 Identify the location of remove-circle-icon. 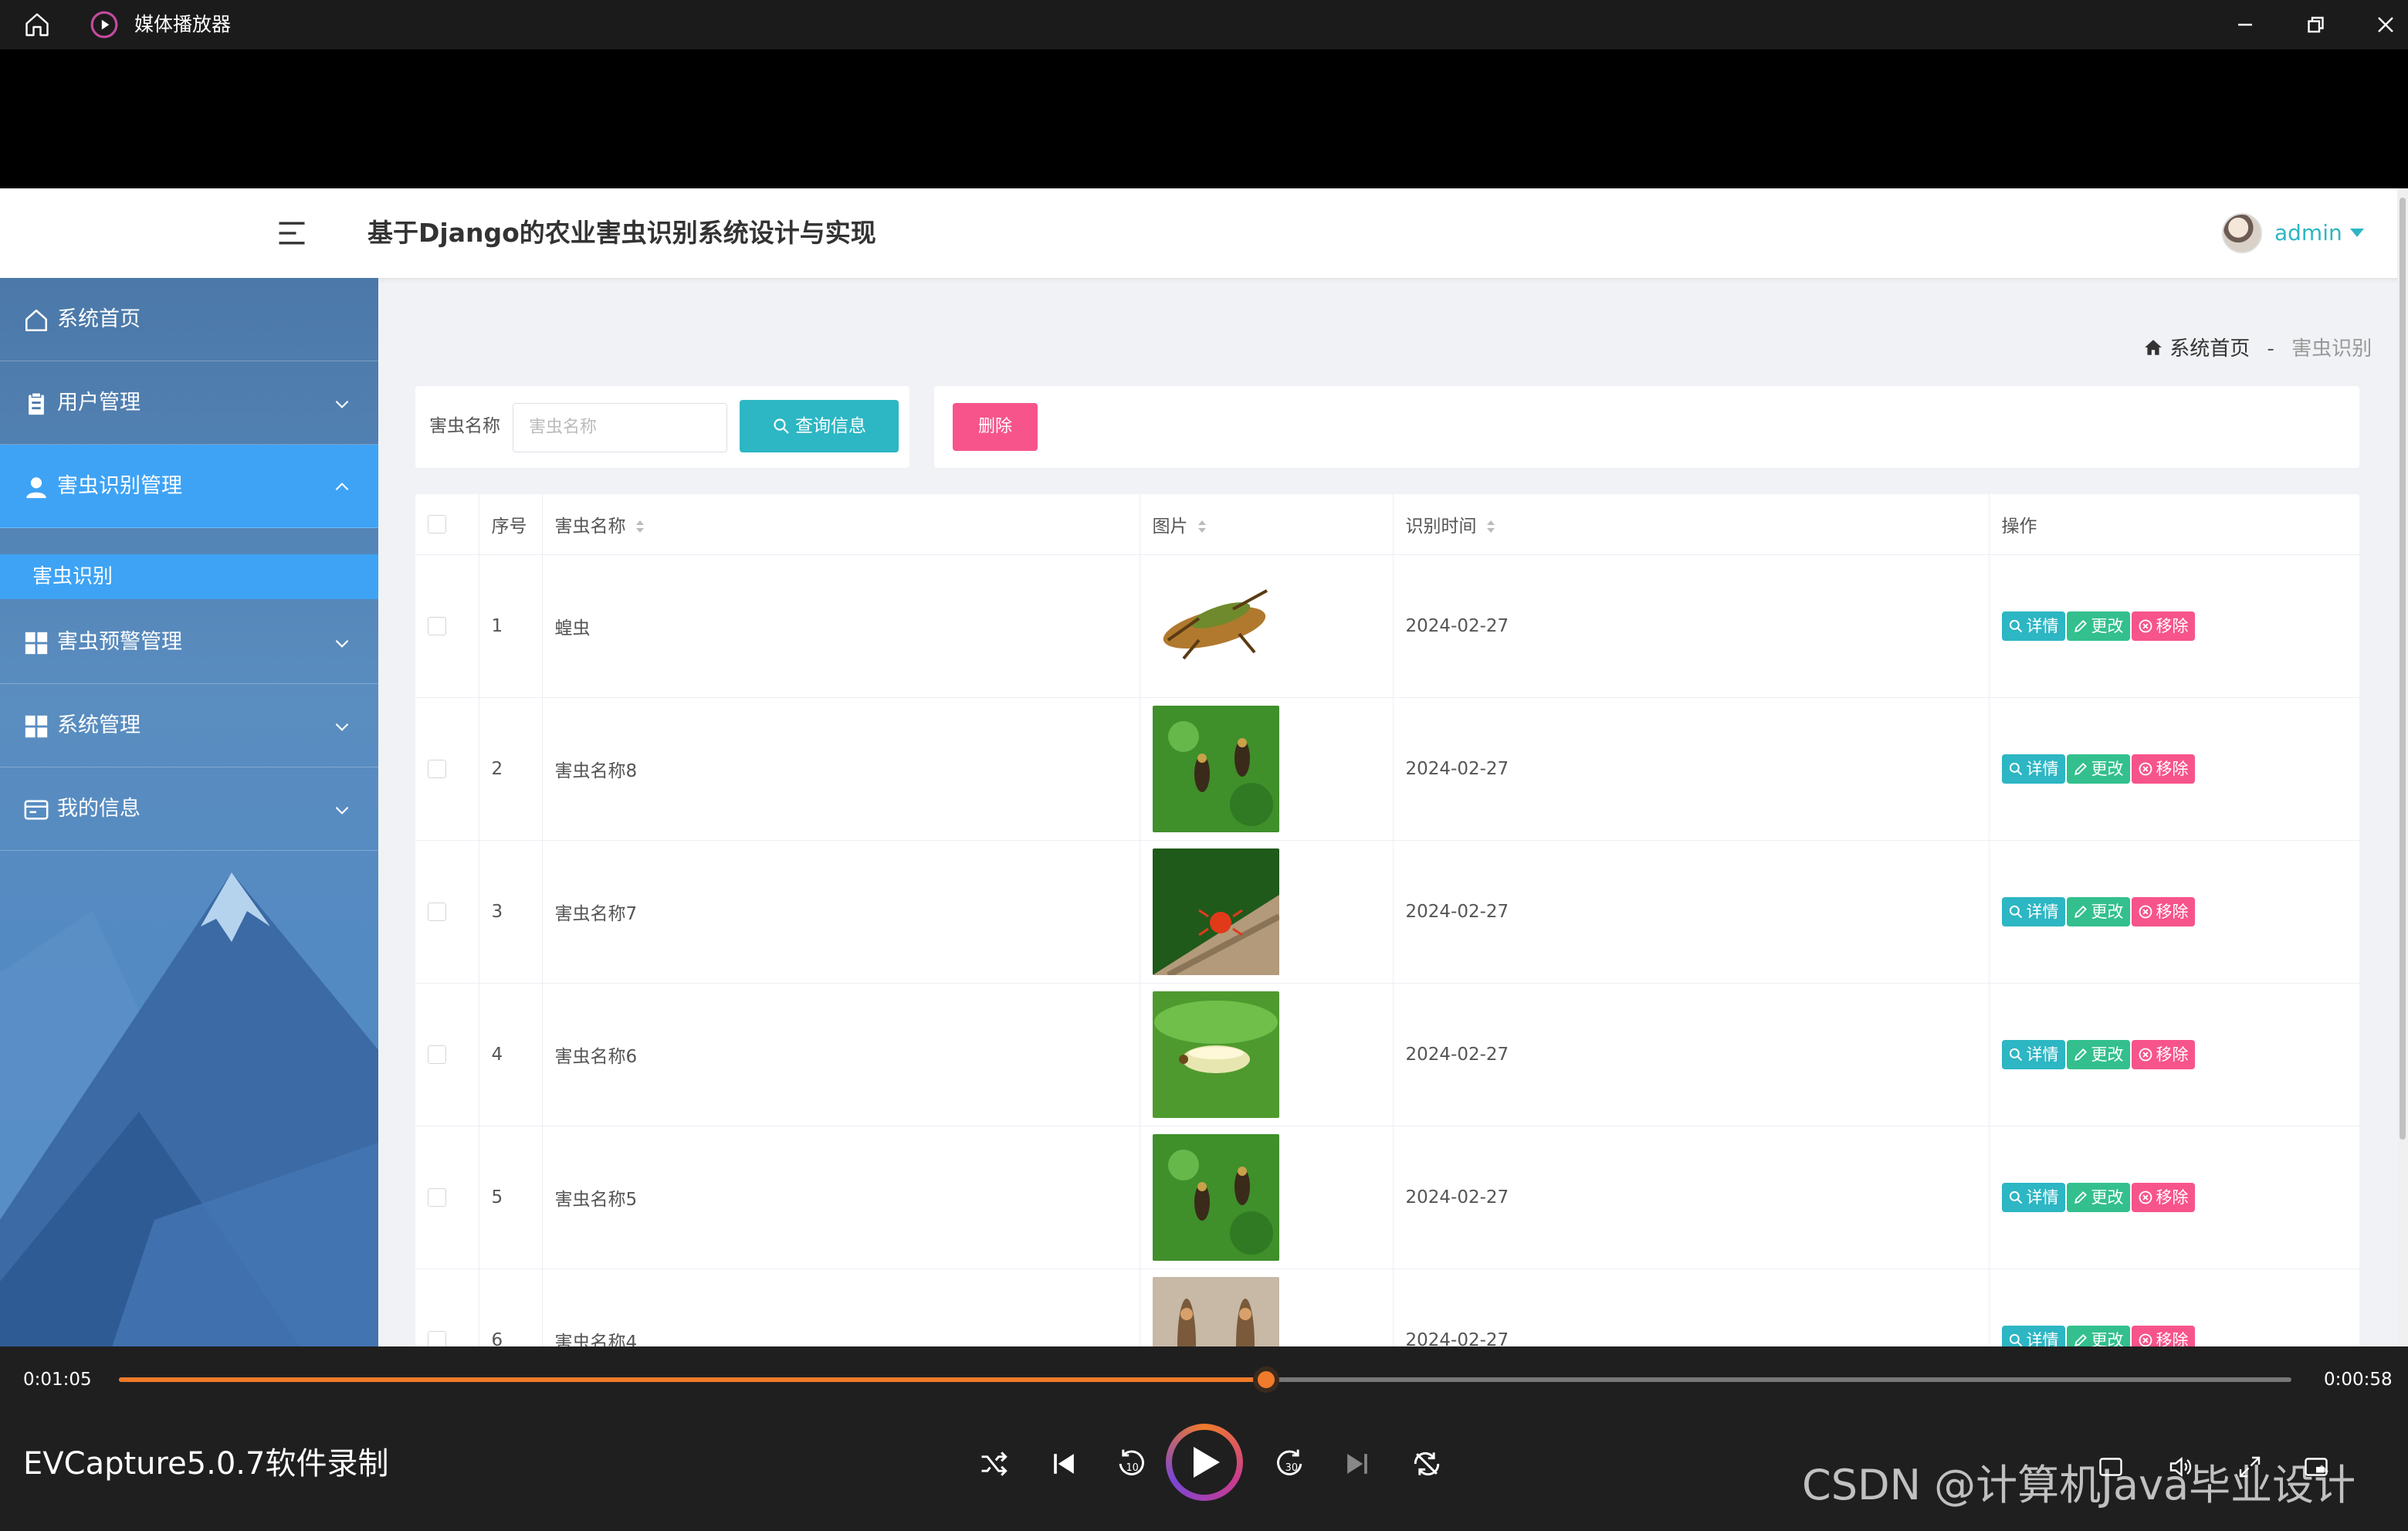
(2145, 626).